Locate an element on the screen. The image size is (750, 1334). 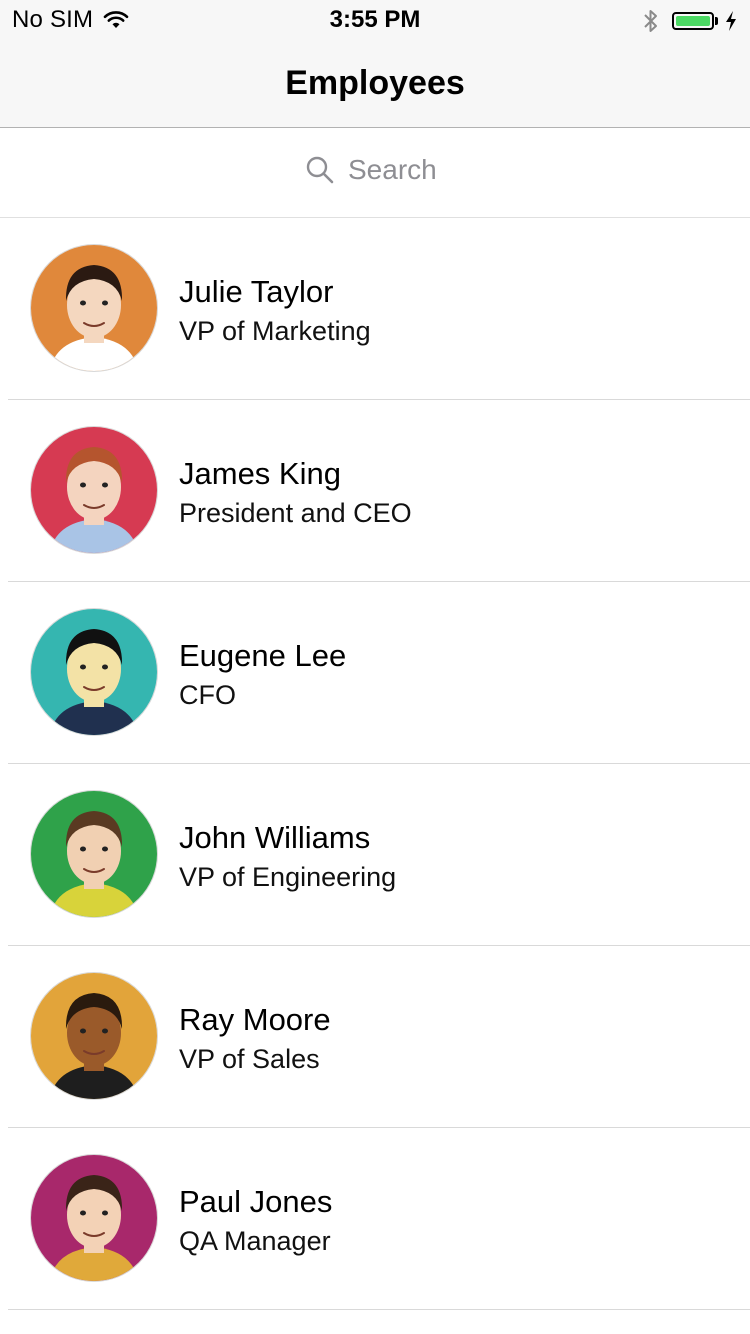
list-item: Julie Taylor VP of Marketing is located at coordinates (375, 309).